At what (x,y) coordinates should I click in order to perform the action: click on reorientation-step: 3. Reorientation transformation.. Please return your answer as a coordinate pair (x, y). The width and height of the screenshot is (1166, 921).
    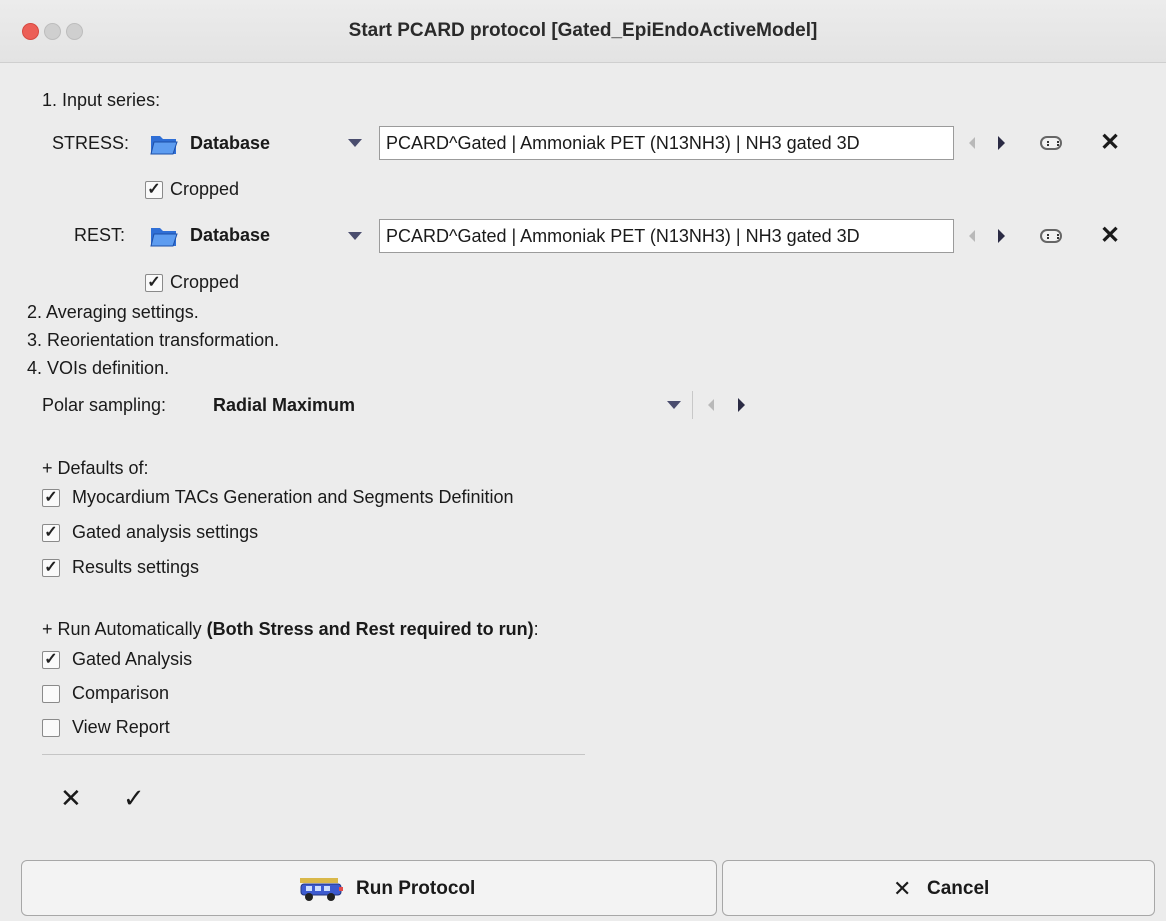
    Looking at the image, I should click on (153, 340).